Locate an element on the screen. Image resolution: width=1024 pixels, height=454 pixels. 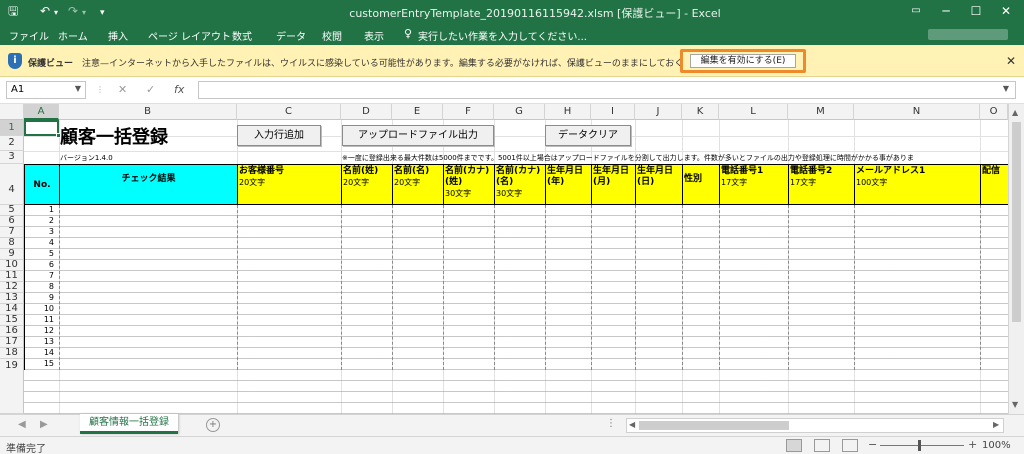
split-handle-icon: ⋮ is located at coordinates (611, 423).